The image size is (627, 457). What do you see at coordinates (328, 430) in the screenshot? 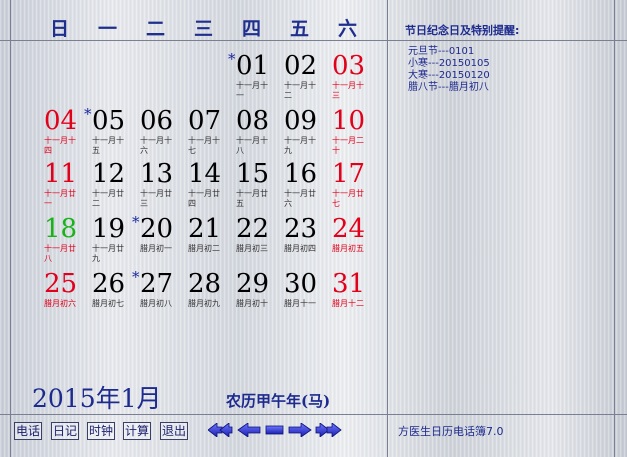
I see `last-page-icon` at bounding box center [328, 430].